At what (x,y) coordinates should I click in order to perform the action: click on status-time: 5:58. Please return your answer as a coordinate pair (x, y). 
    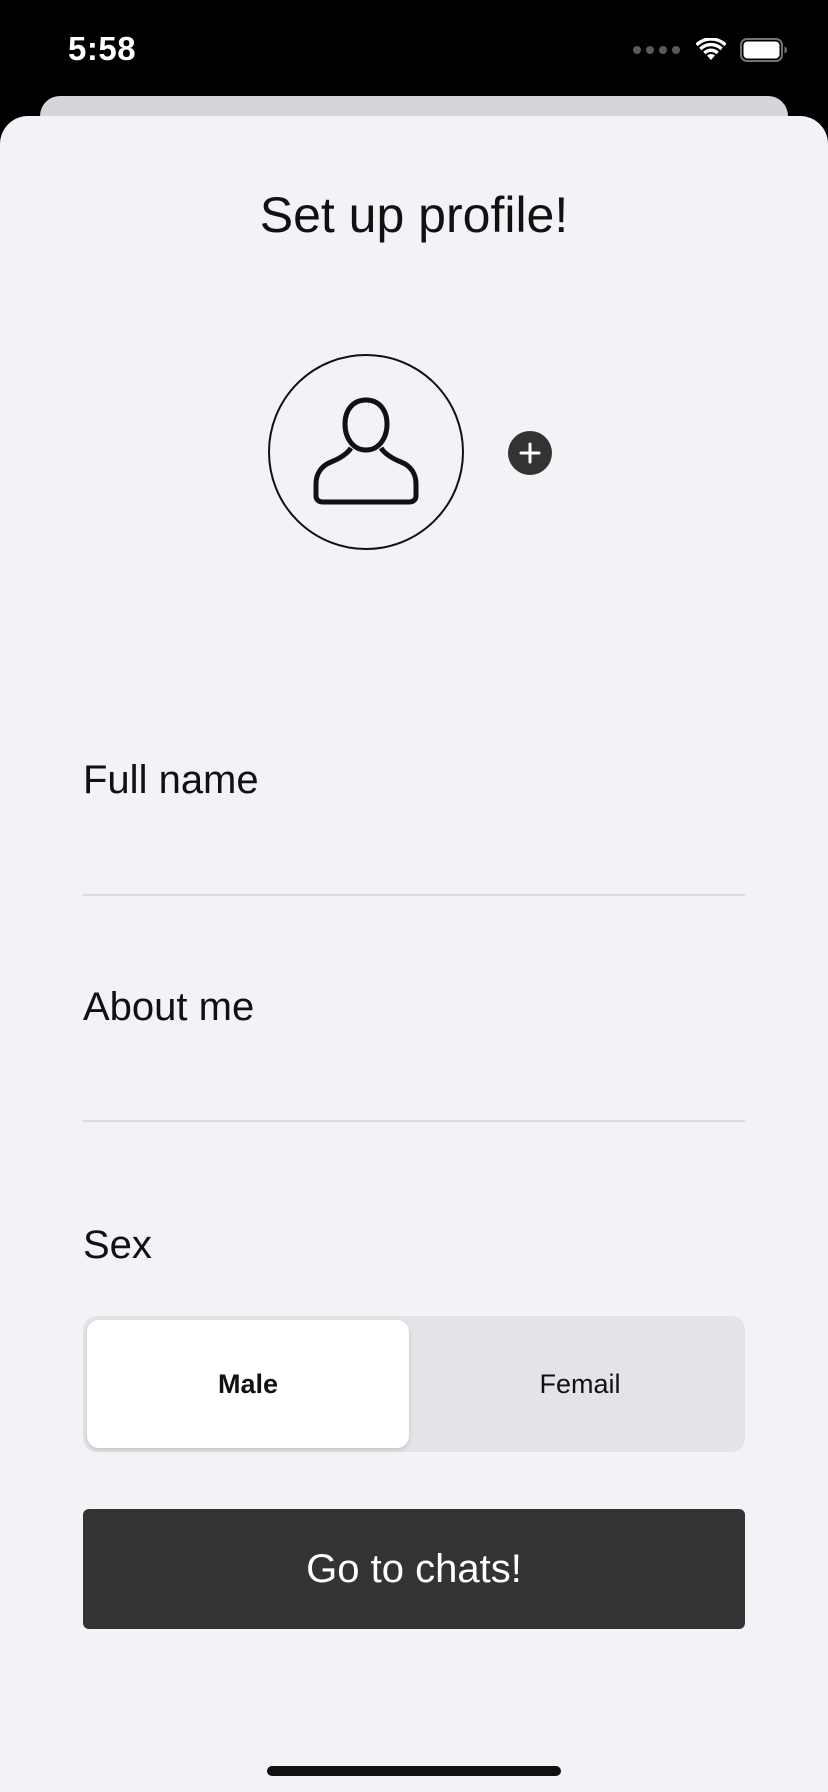
    Looking at the image, I should click on (102, 48).